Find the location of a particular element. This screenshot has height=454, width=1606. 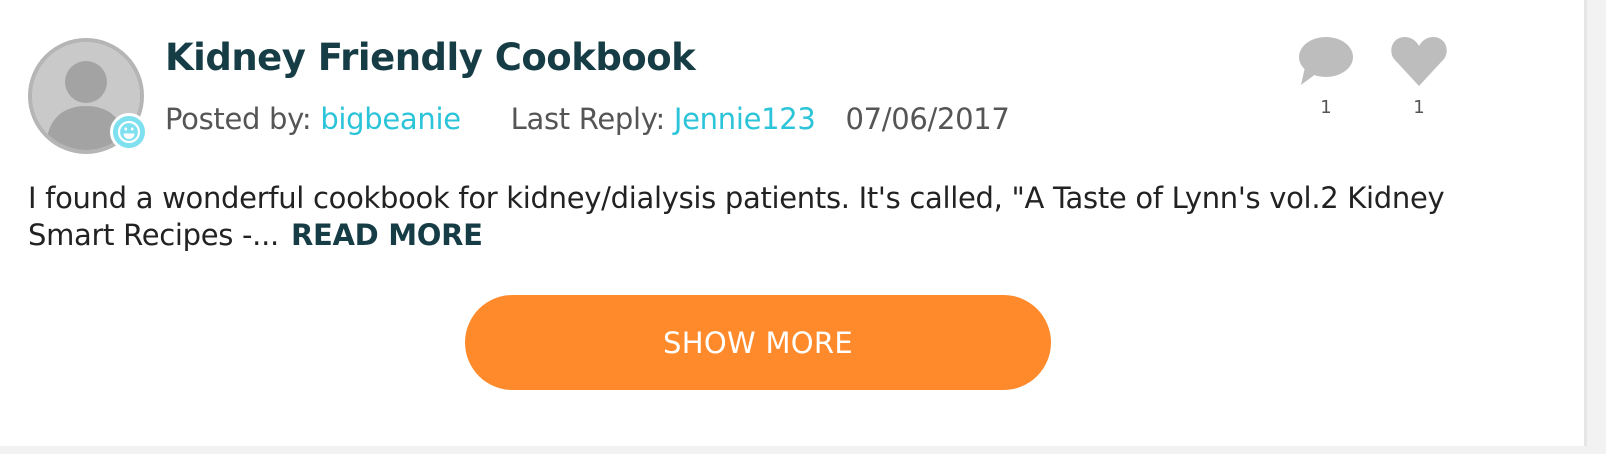

like-button: 1 is located at coordinates (1419, 76).